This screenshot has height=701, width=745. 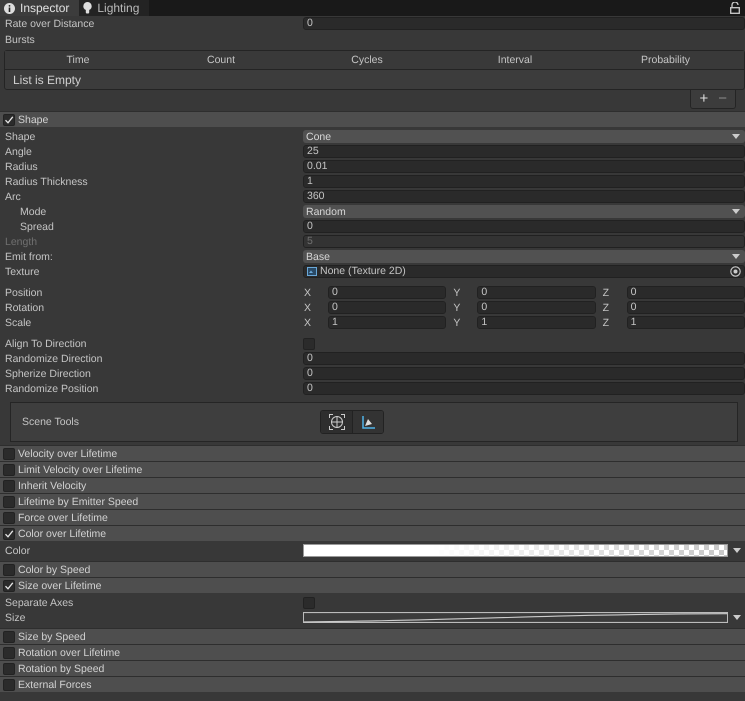 What do you see at coordinates (524, 256) in the screenshot?
I see `dropdown: Base` at bounding box center [524, 256].